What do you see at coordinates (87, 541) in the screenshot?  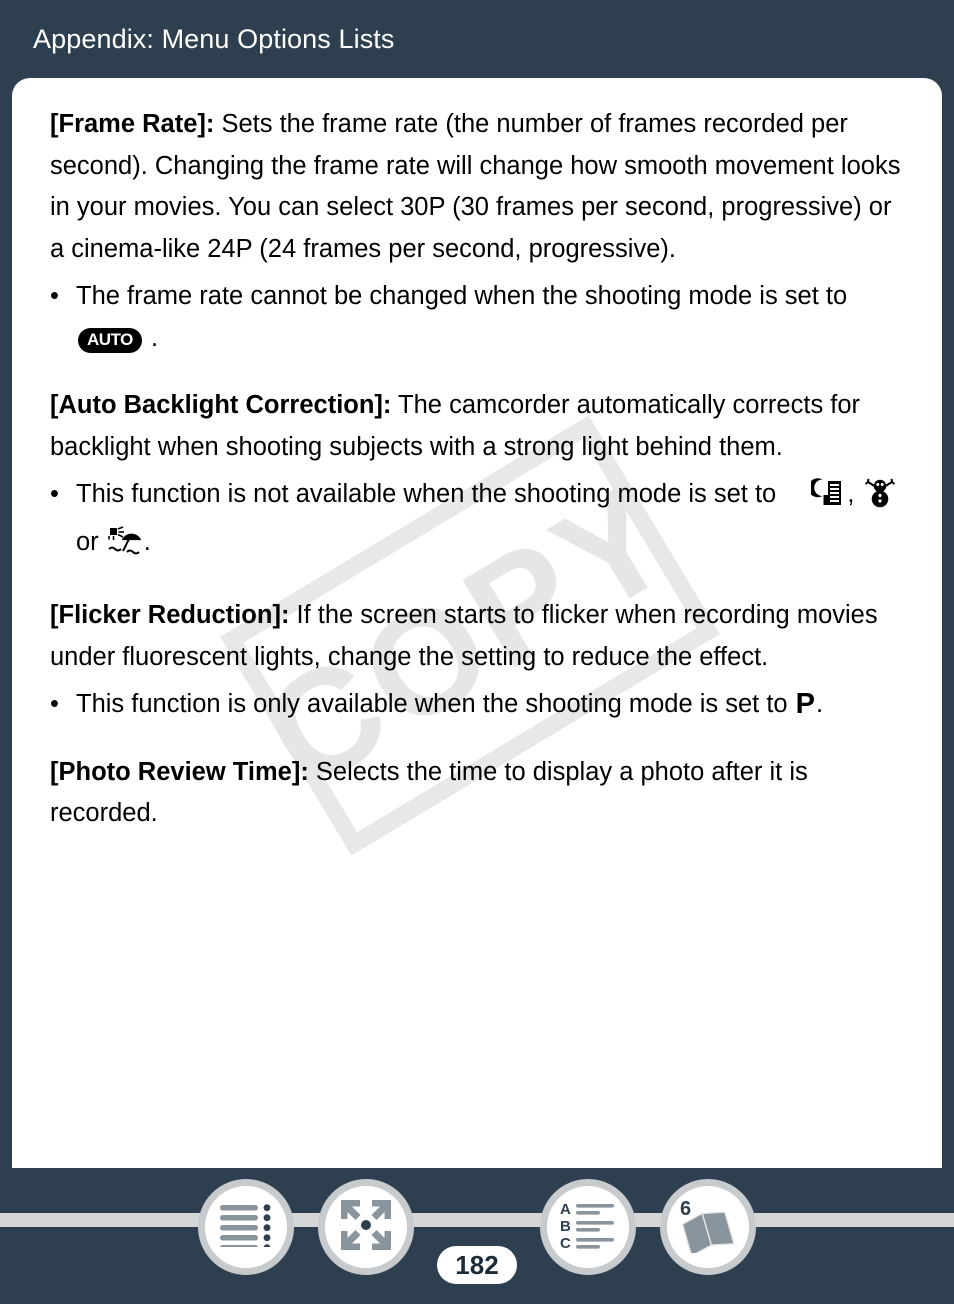 I see `icon-separator-or: or` at bounding box center [87, 541].